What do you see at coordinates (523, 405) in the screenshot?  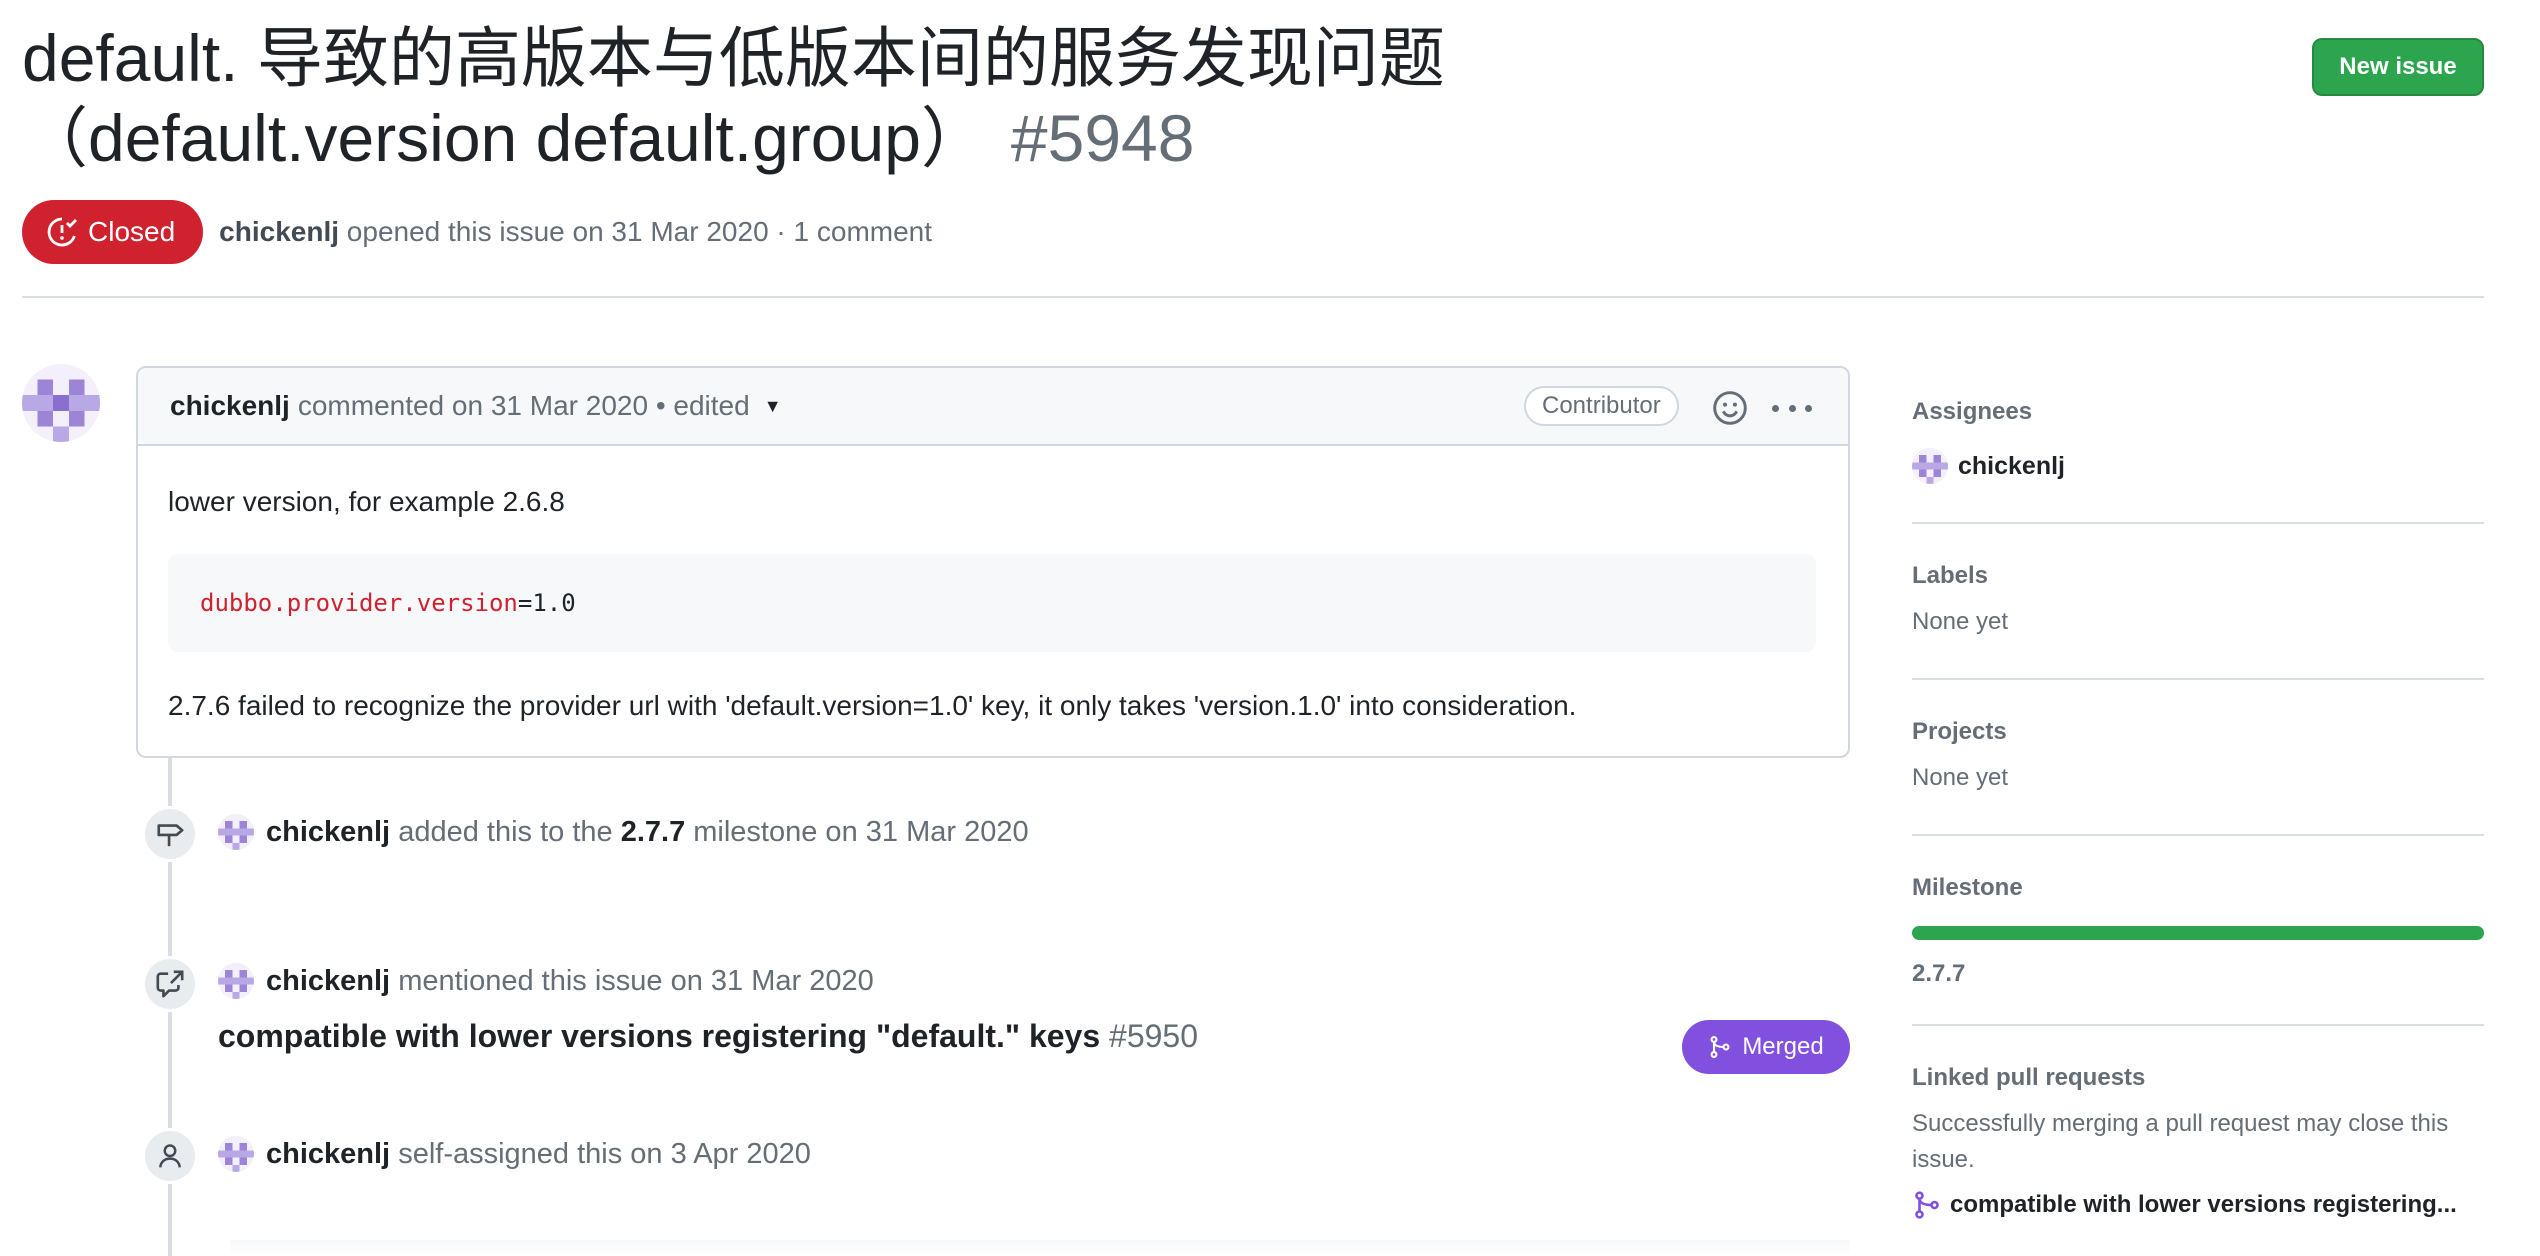 I see `comment-meta: commented on 31 Mar 2020 • edited` at bounding box center [523, 405].